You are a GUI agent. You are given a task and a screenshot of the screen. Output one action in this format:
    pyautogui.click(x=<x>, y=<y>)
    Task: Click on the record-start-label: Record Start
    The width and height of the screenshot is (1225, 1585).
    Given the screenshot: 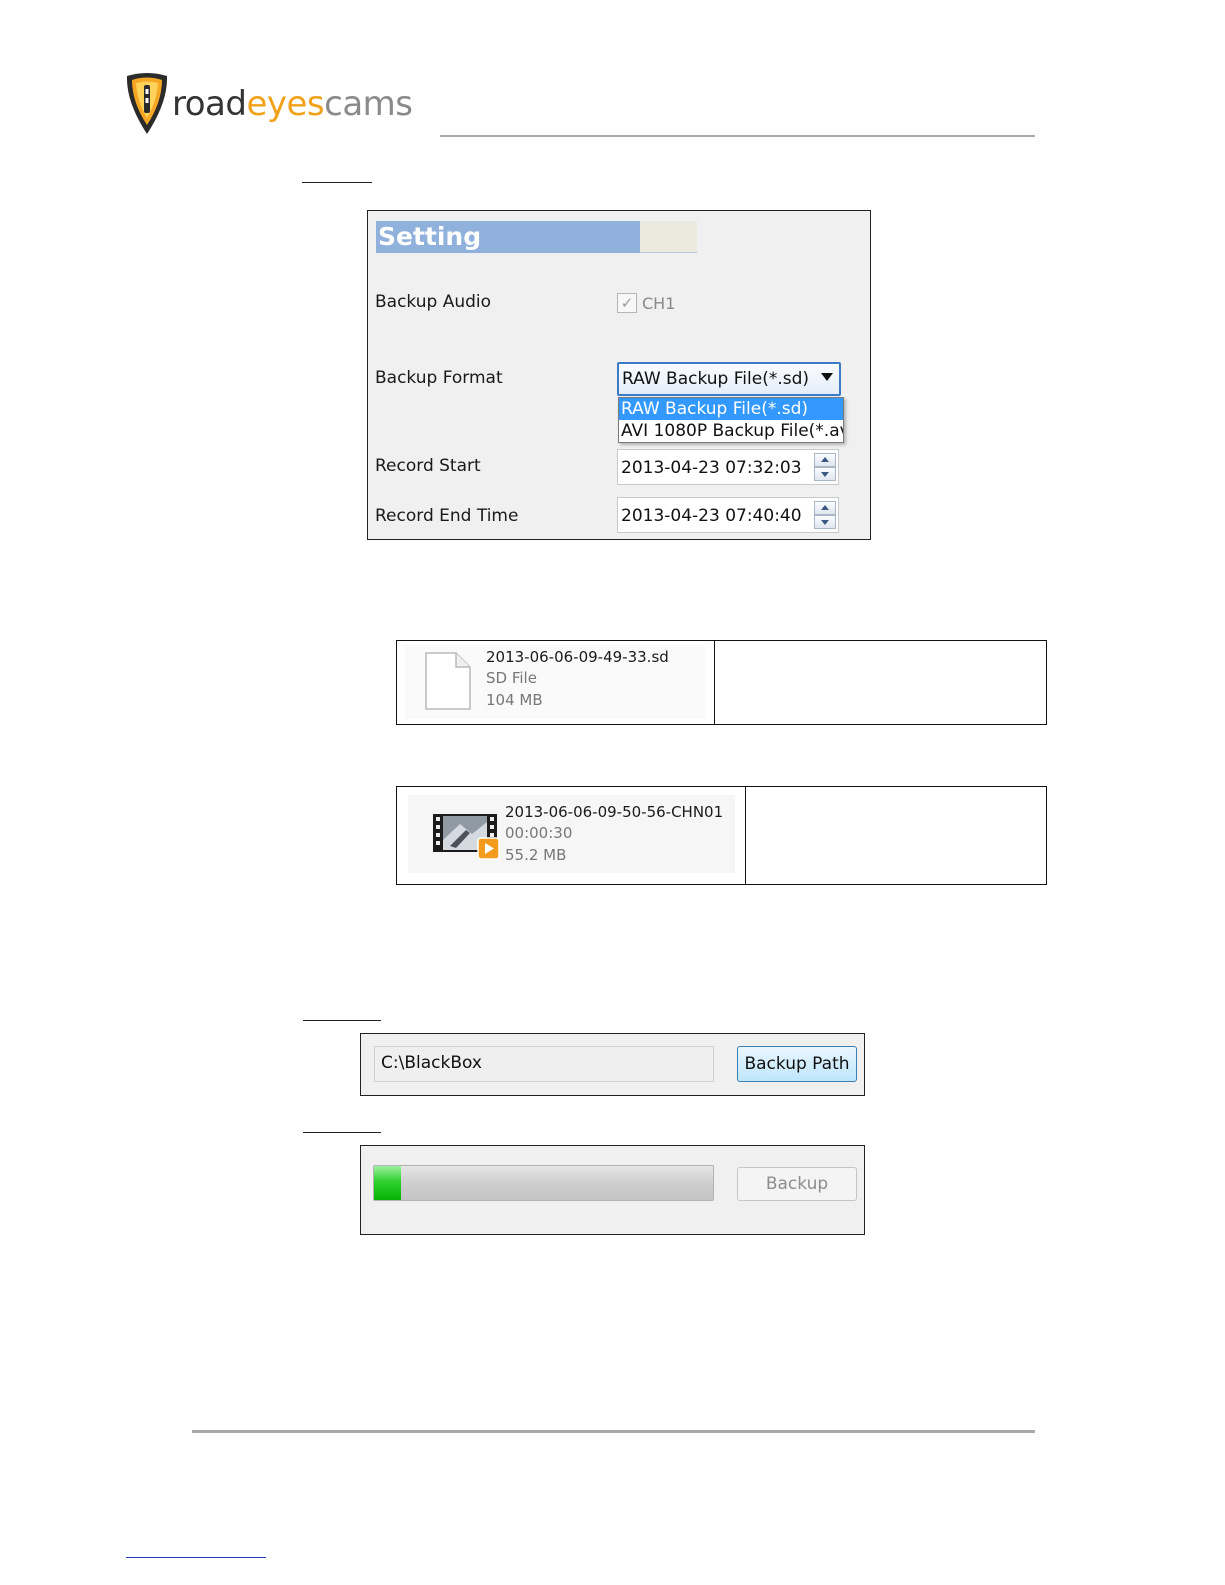 What is the action you would take?
    pyautogui.click(x=428, y=466)
    